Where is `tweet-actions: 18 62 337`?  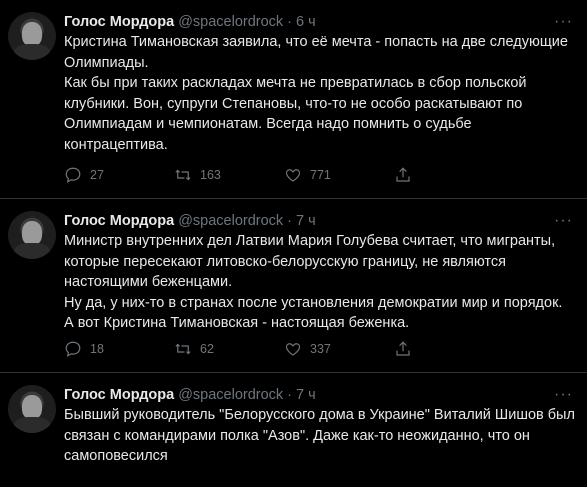
tweet-actions: 18 62 337 is located at coordinates (279, 349).